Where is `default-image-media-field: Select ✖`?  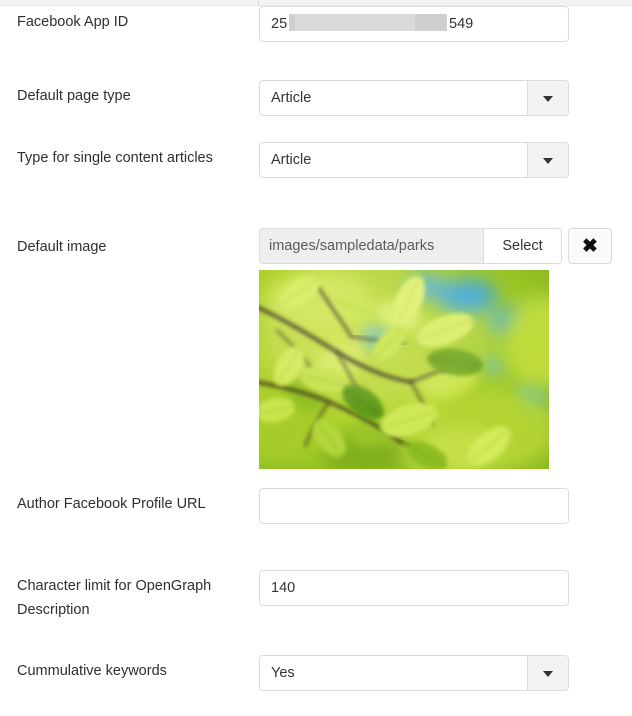 default-image-media-field: Select ✖ is located at coordinates (435, 246).